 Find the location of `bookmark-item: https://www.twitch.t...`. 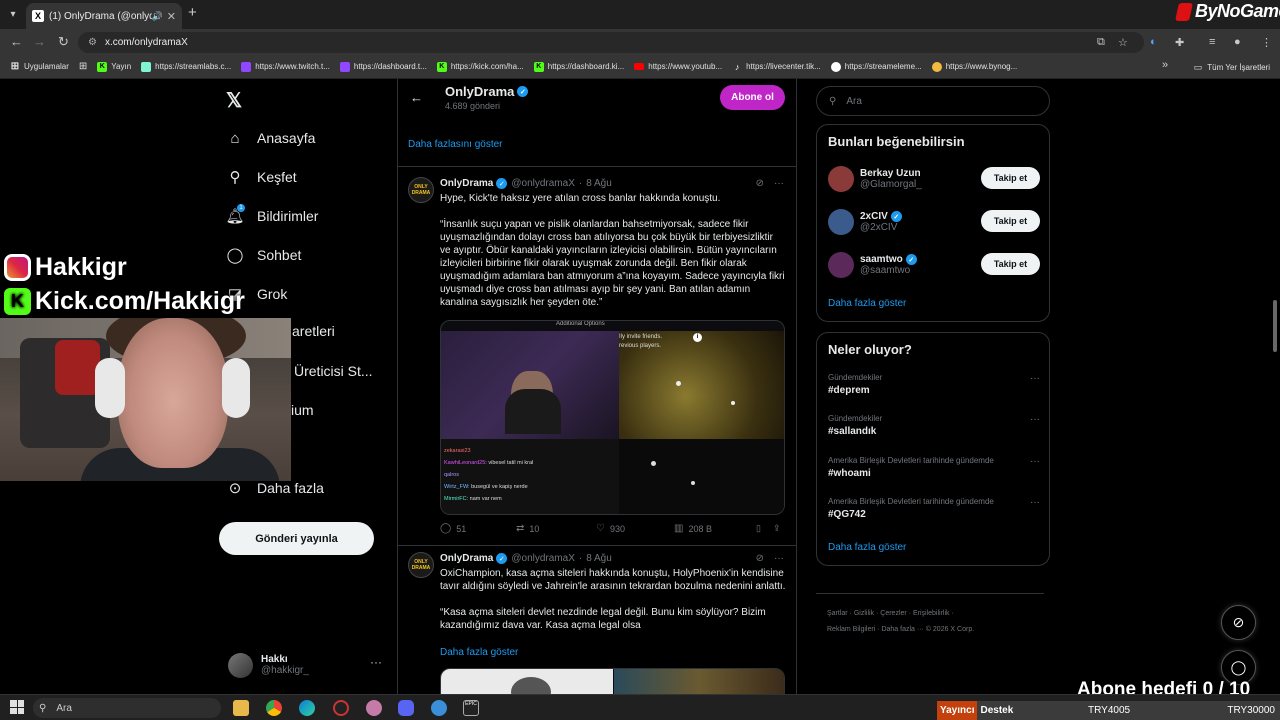

bookmark-item: https://www.twitch.t... is located at coordinates (285, 66).